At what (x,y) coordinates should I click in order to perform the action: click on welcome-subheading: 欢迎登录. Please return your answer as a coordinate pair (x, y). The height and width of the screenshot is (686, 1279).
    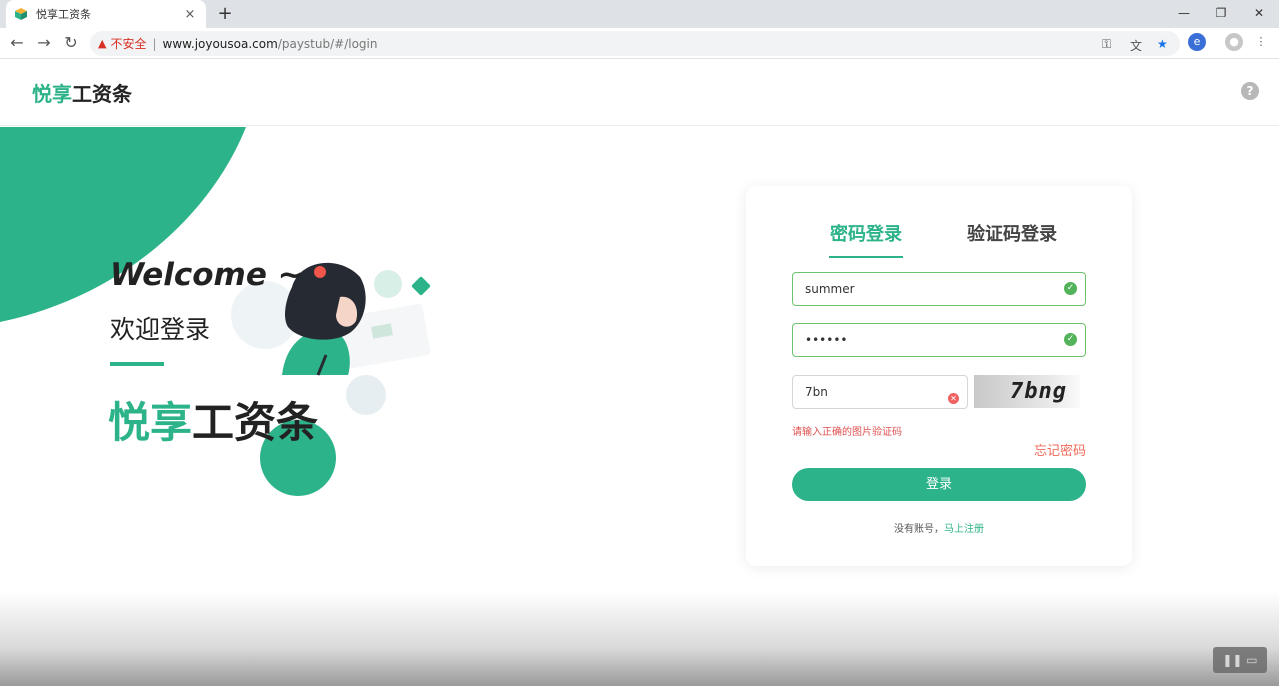
    Looking at the image, I should click on (160, 329).